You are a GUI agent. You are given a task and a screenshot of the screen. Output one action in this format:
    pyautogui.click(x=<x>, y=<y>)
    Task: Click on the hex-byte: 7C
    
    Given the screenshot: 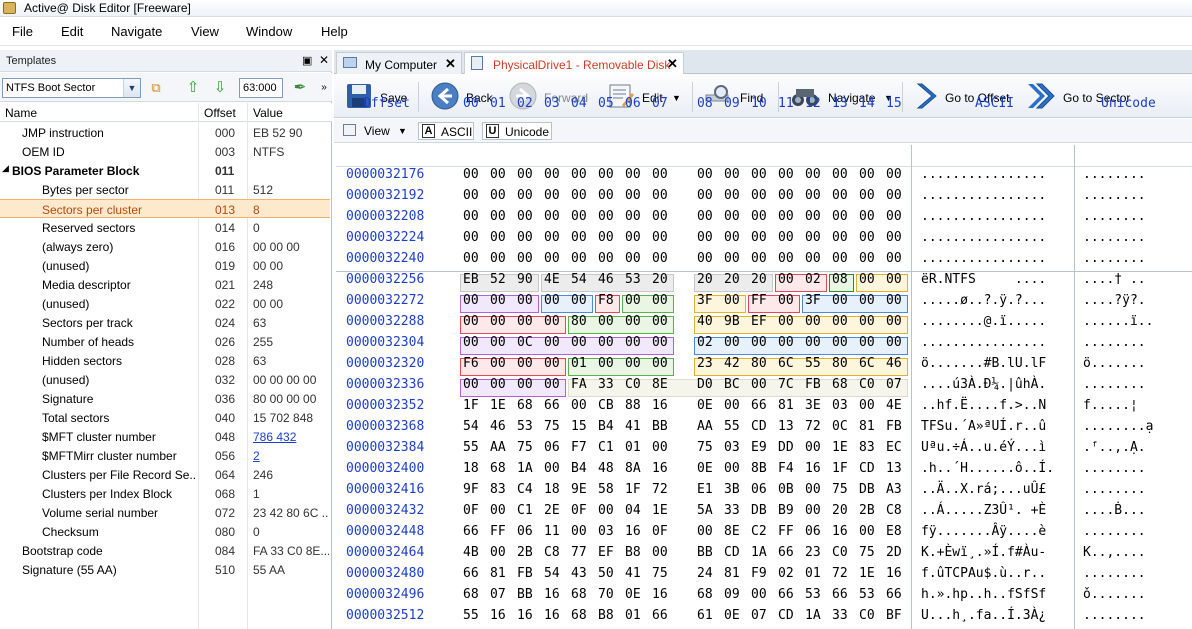 What is the action you would take?
    pyautogui.click(x=786, y=384)
    